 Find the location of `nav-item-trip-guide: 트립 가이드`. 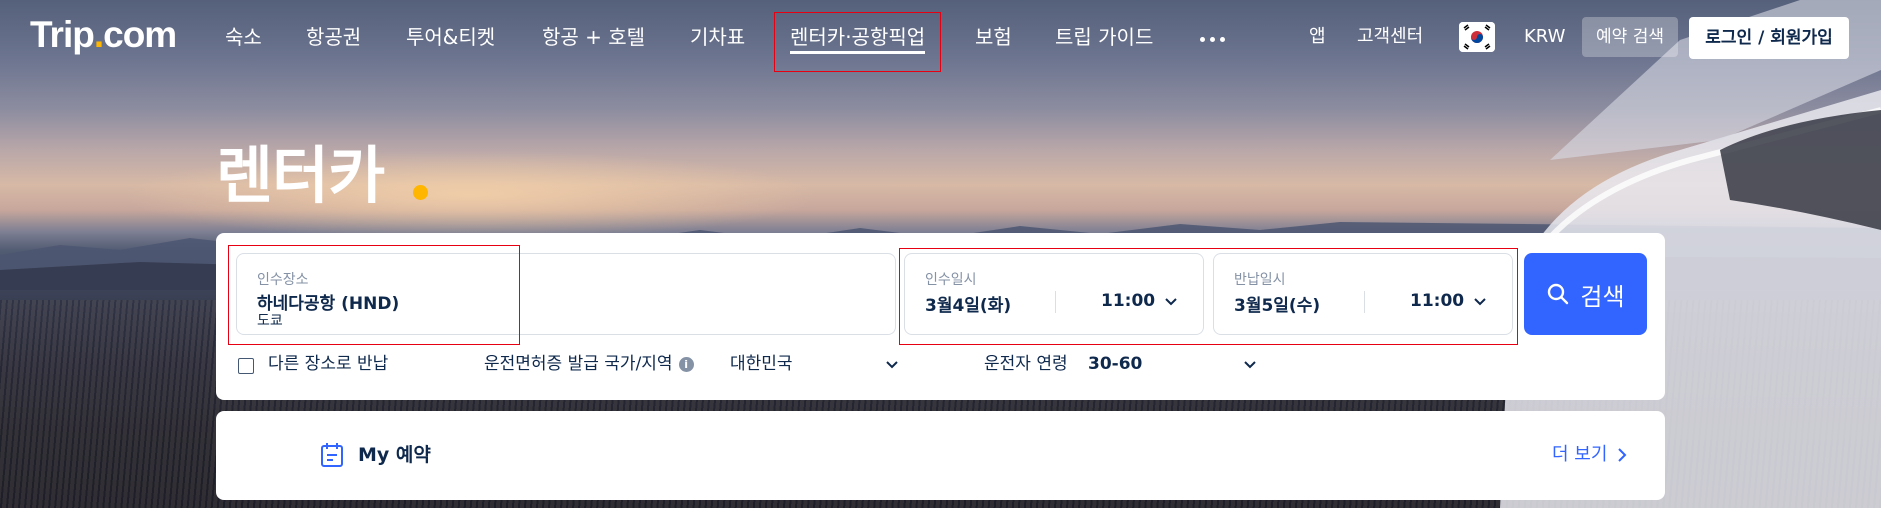

nav-item-trip-guide: 트립 가이드 is located at coordinates (1104, 37).